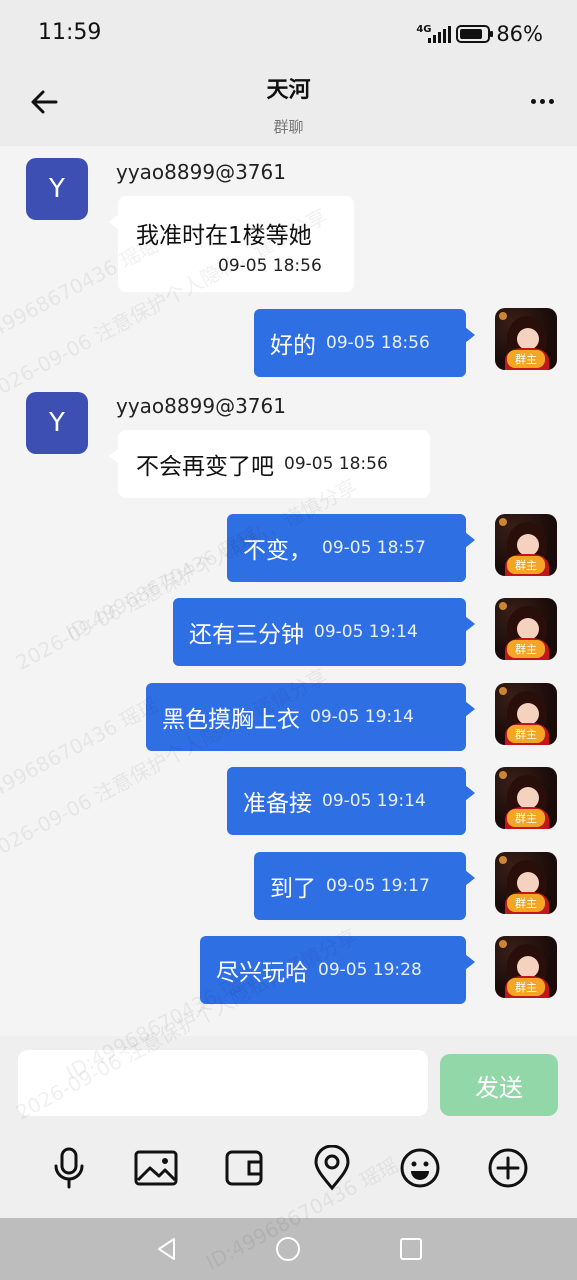 The height and width of the screenshot is (1280, 577). I want to click on battery-icon, so click(475, 34).